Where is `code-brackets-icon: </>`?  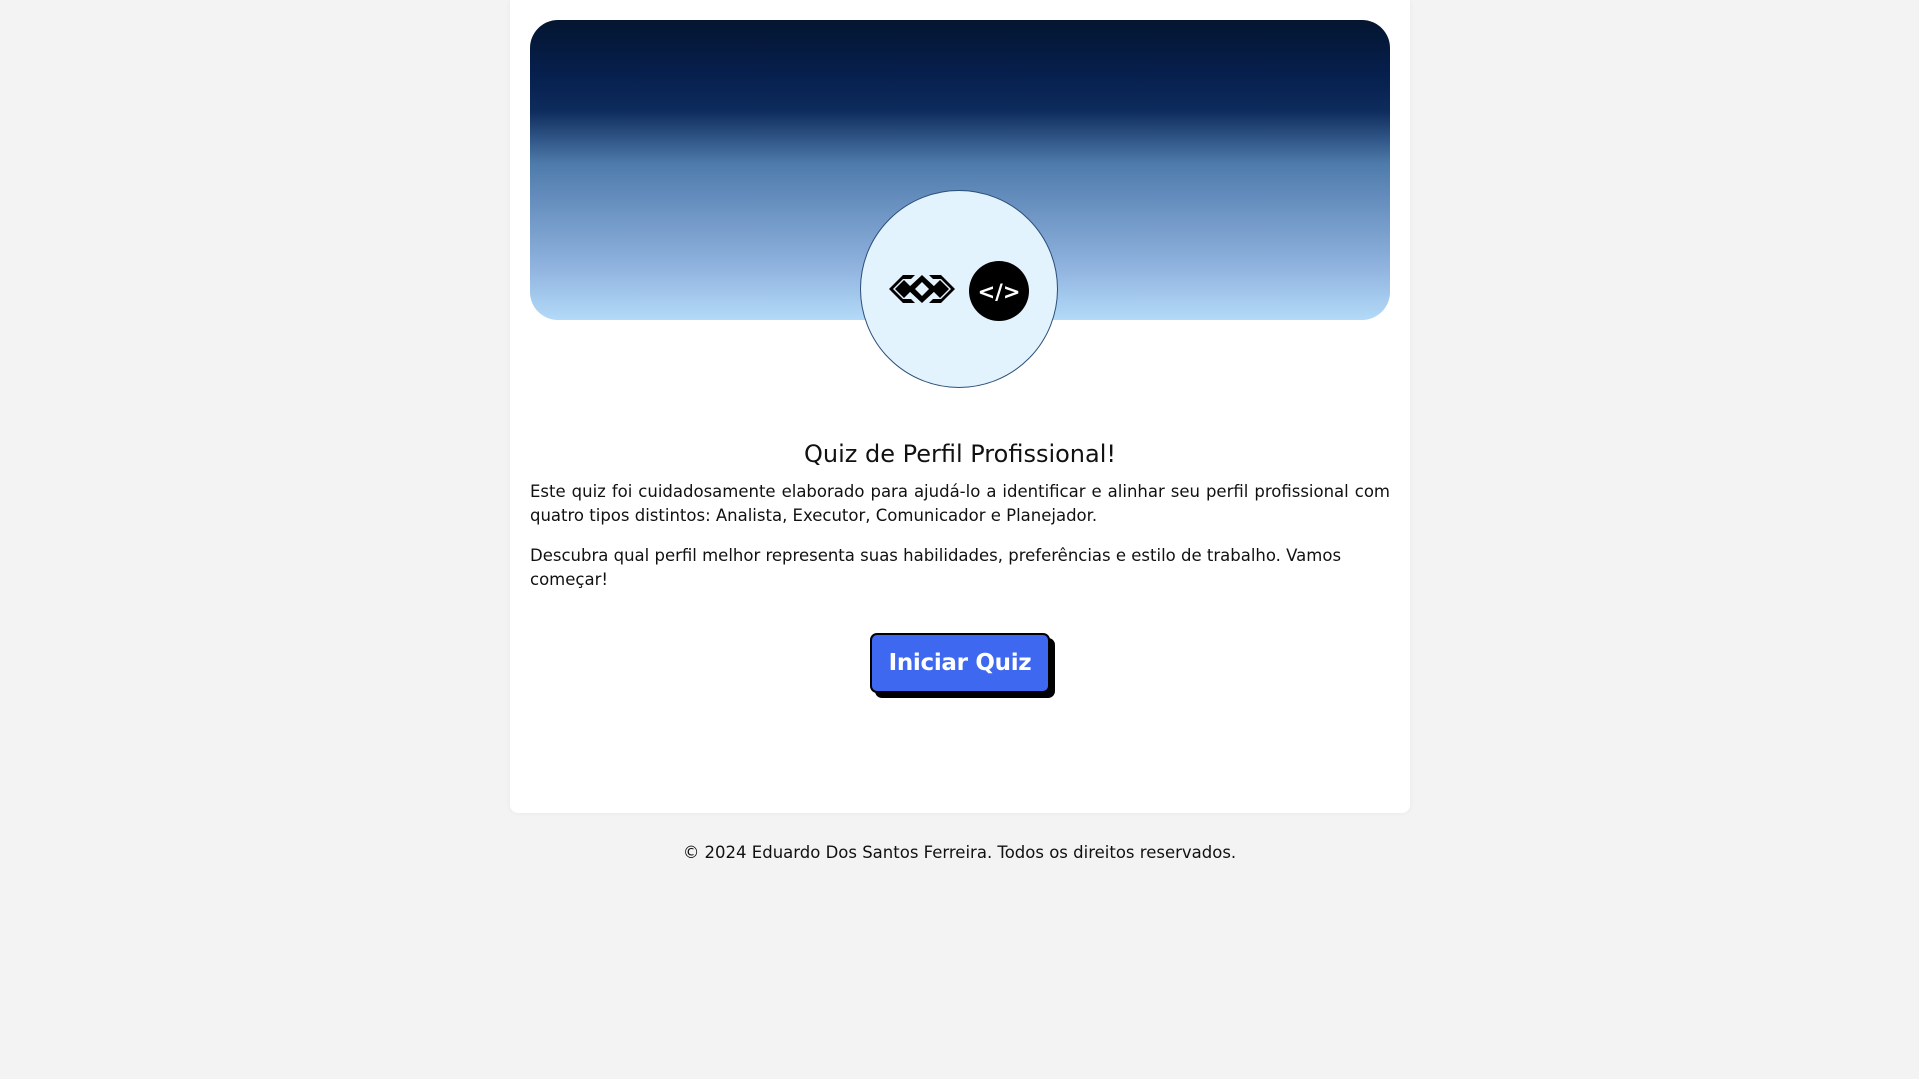
code-brackets-icon: </> is located at coordinates (999, 291).